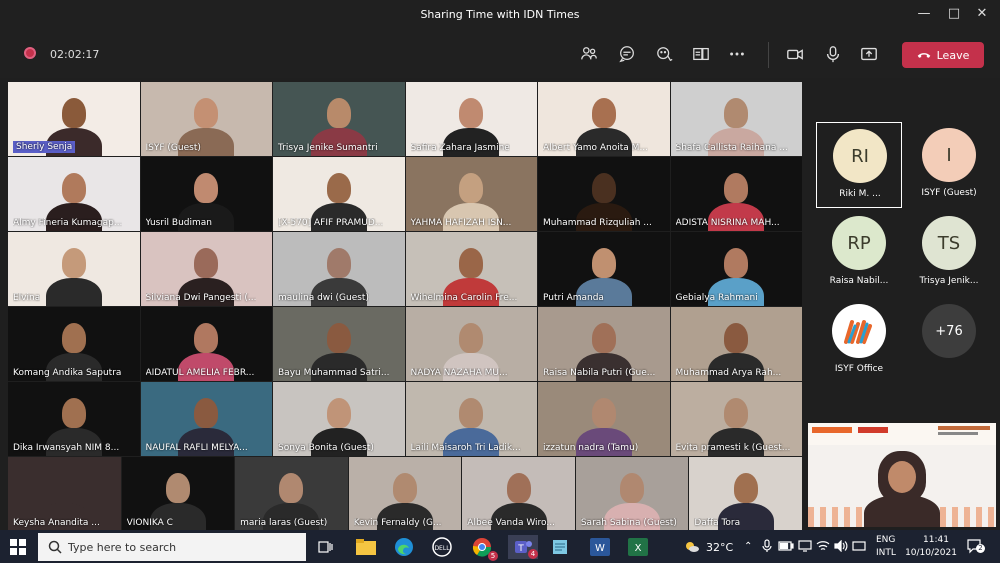 The height and width of the screenshot is (563, 1000). What do you see at coordinates (748, 546) in the screenshot?
I see `show-hidden-icons-icon: ⌃` at bounding box center [748, 546].